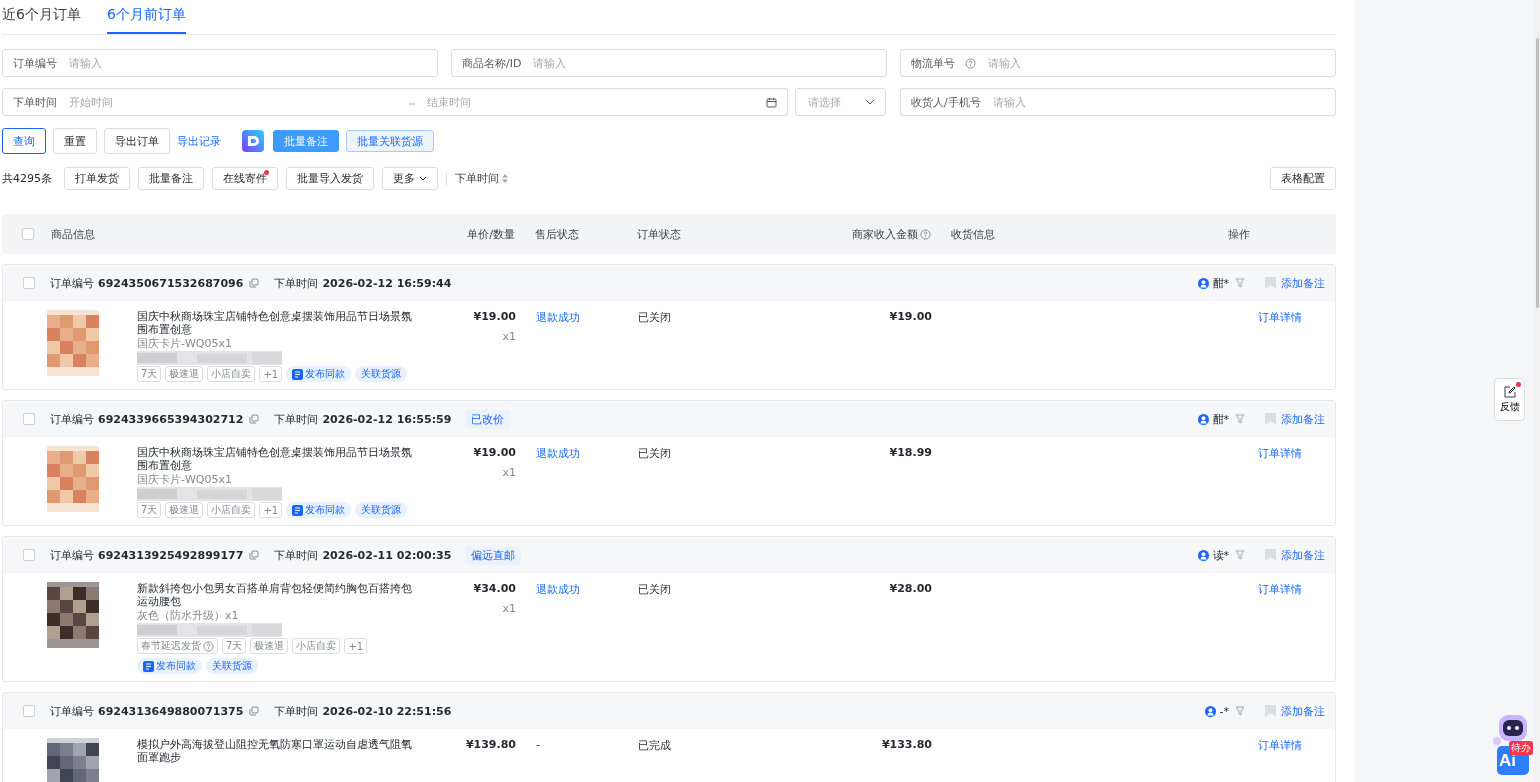 The height and width of the screenshot is (782, 1540). I want to click on chevron-down-icon, so click(423, 178).